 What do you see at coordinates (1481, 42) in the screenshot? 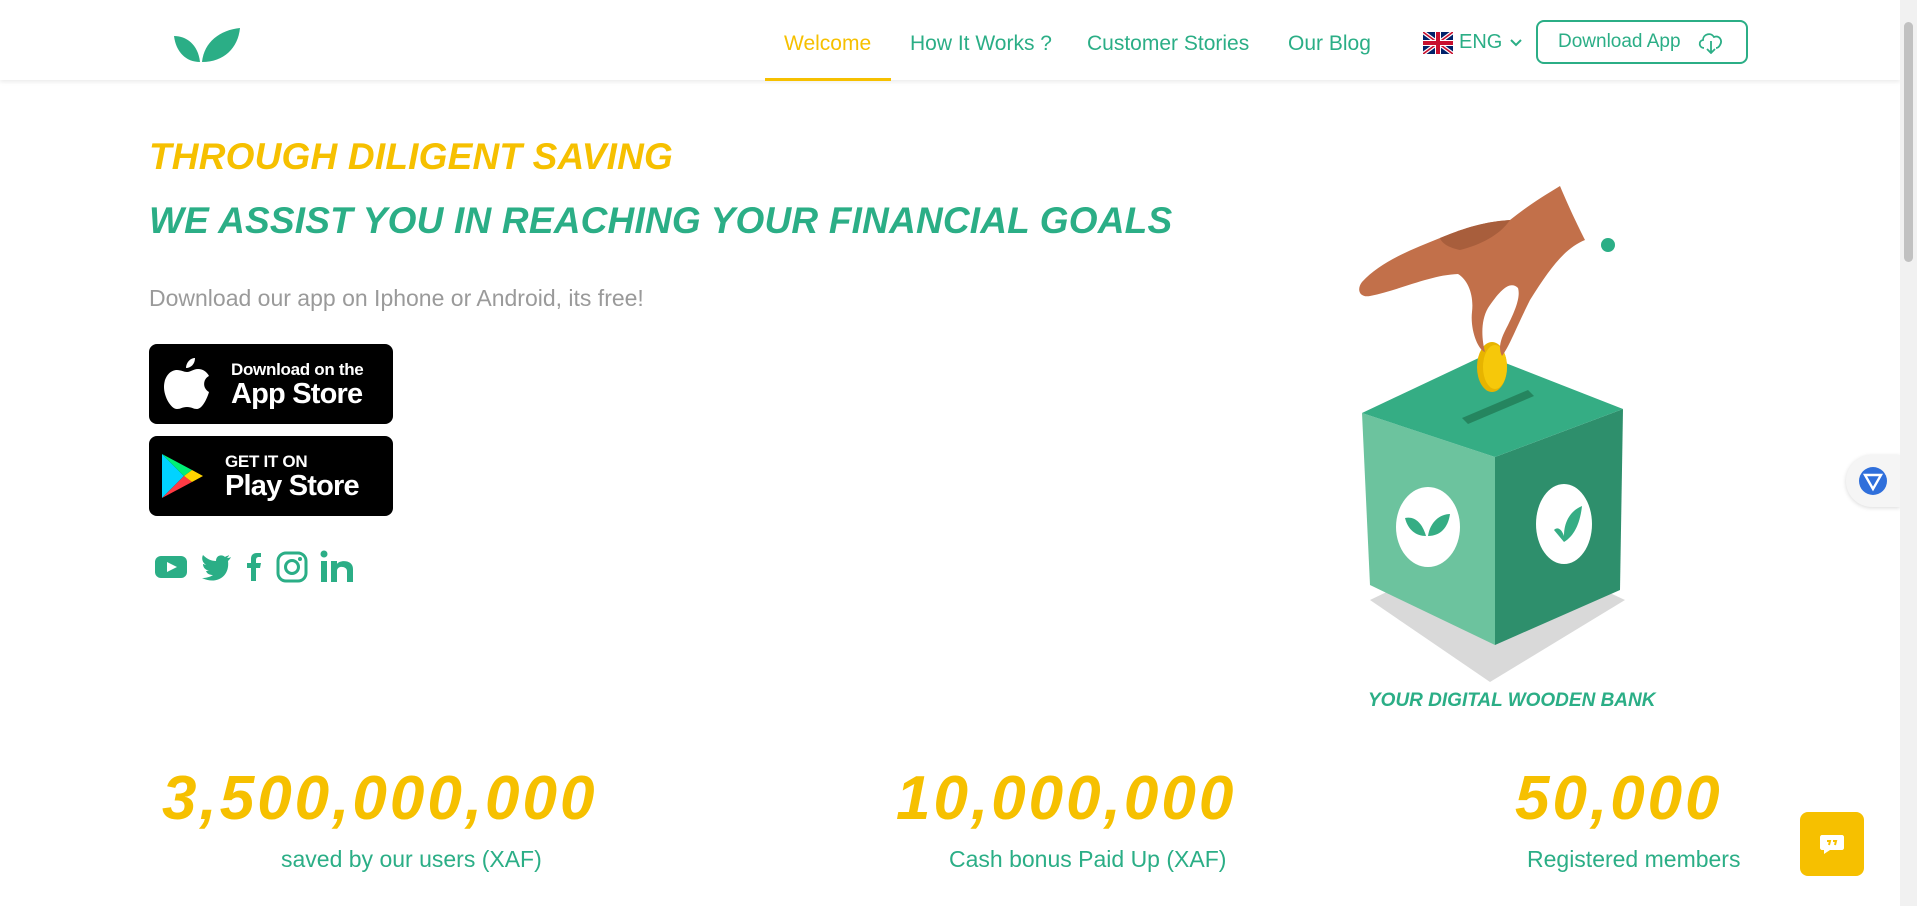
I see `language-label: ENG` at bounding box center [1481, 42].